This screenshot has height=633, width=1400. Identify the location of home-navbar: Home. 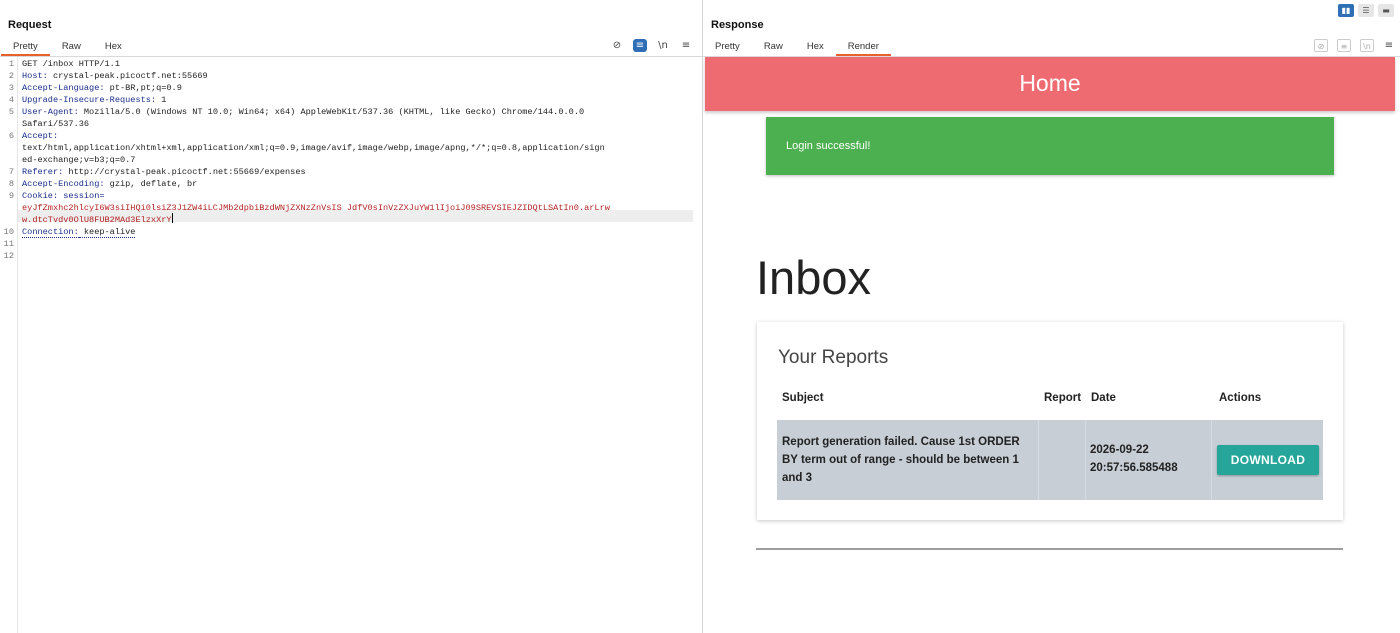
(1050, 84).